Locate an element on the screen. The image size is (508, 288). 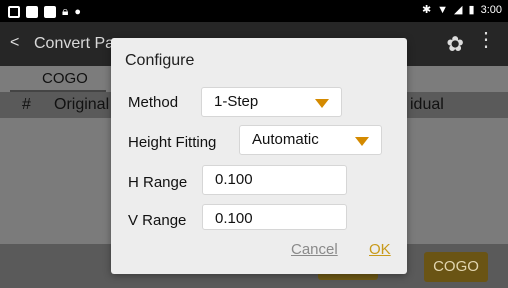
height-fitting-select: Automatic is located at coordinates (310, 140).